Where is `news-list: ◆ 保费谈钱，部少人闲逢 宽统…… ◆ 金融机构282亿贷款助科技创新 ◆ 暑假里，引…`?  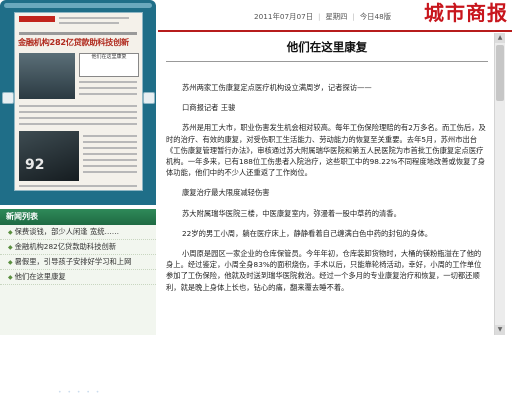
news-list: ◆ 保费谈钱，部少人闲逢 宽统…… ◆ 金融机构282亿贷款助科技创新 ◆ 暑假里，引… is located at coordinates (78, 280).